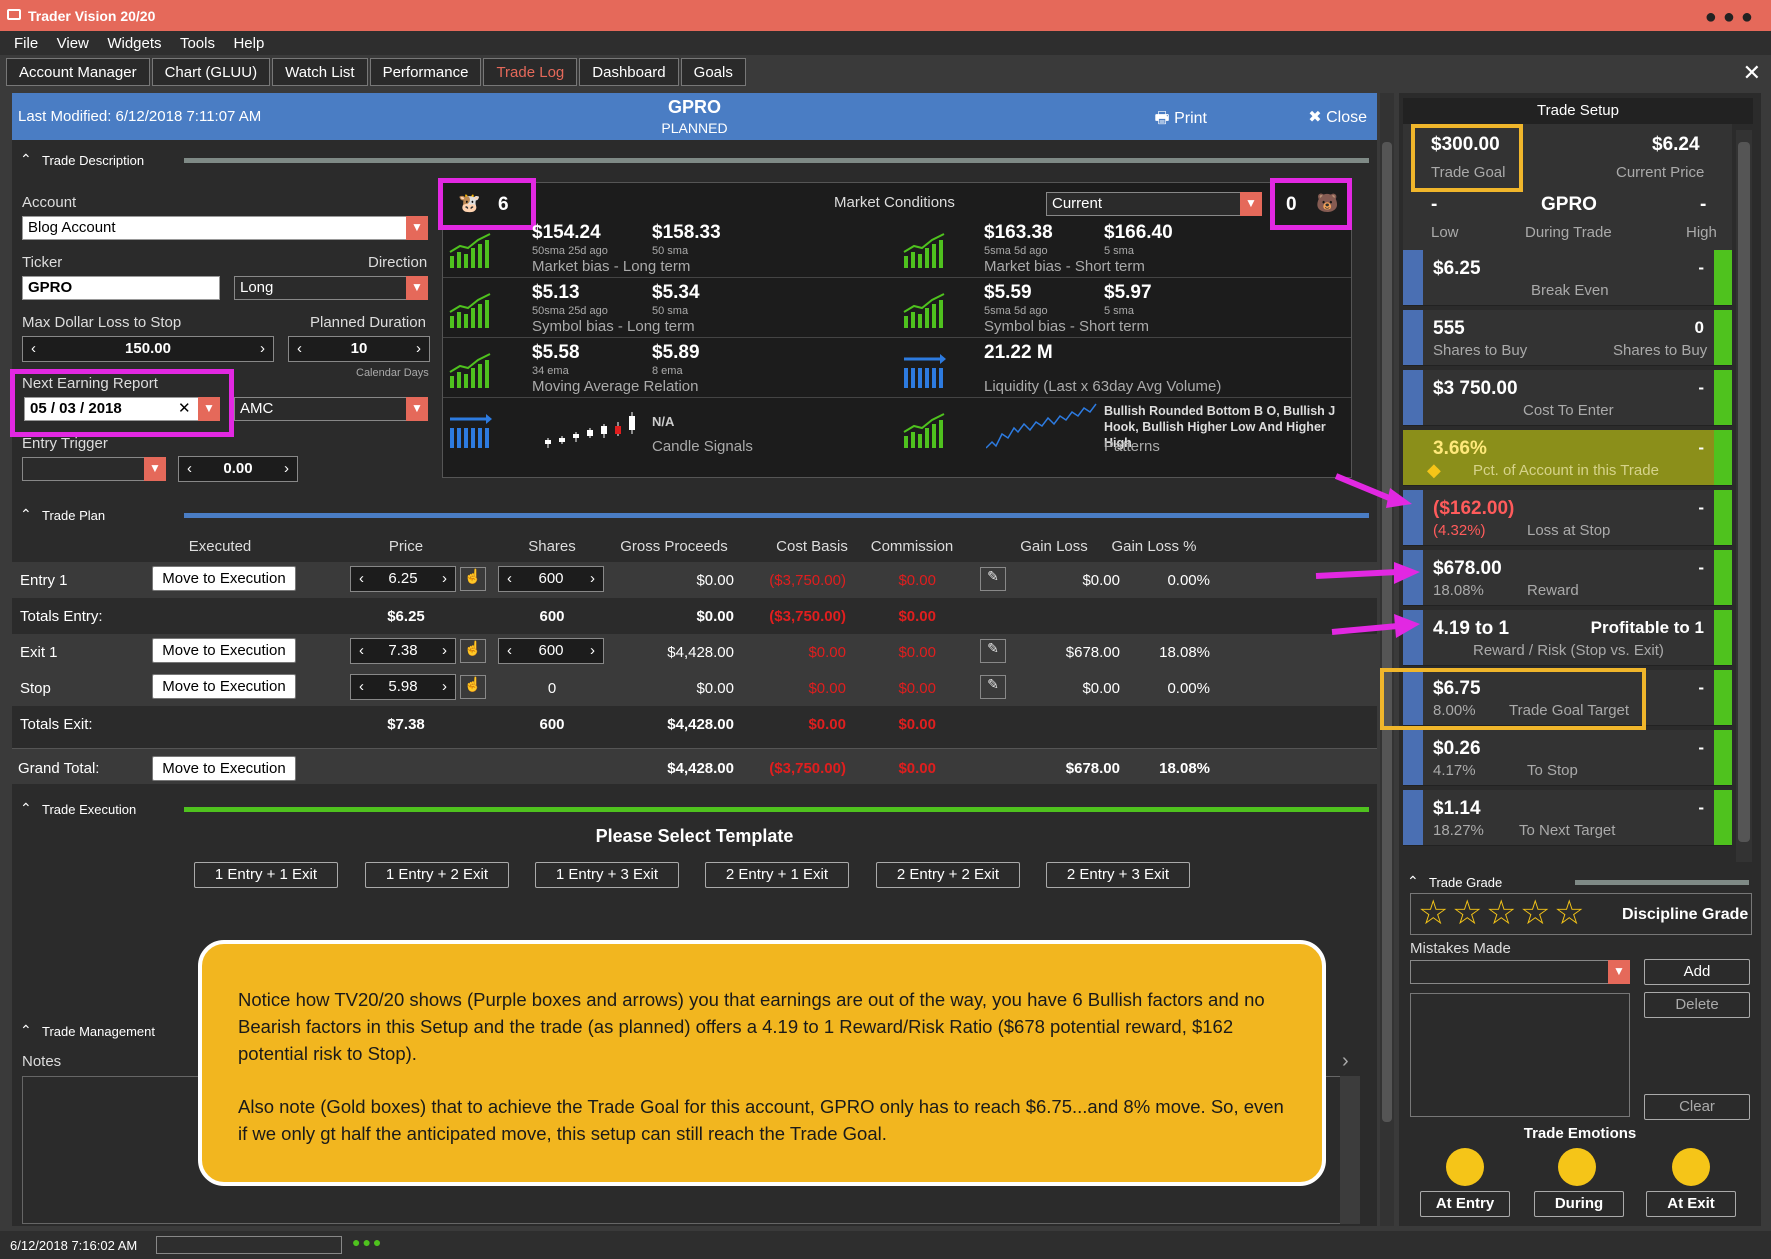 This screenshot has width=1771, height=1259. Describe the element at coordinates (266, 875) in the screenshot. I see `template-button: 1 Entry + 1 Exit` at that location.